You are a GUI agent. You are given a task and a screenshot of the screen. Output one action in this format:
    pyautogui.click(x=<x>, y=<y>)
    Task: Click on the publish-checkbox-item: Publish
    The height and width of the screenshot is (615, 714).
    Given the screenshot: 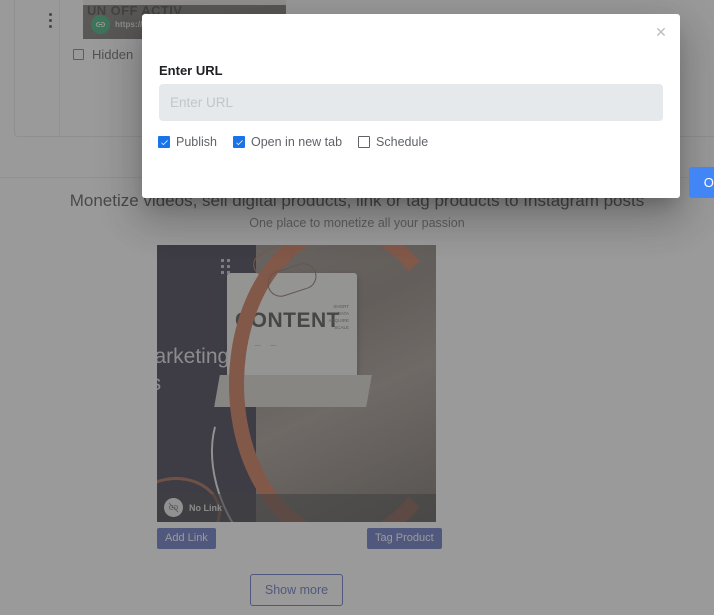 What is the action you would take?
    pyautogui.click(x=187, y=142)
    